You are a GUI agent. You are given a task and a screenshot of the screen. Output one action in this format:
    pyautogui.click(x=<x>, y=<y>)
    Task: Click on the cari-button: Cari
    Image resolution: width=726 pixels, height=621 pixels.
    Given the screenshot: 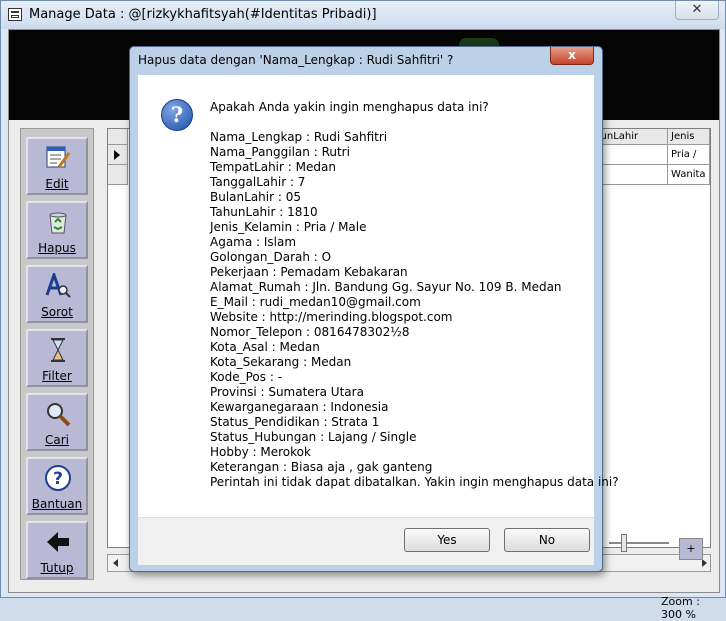 What is the action you would take?
    pyautogui.click(x=57, y=422)
    